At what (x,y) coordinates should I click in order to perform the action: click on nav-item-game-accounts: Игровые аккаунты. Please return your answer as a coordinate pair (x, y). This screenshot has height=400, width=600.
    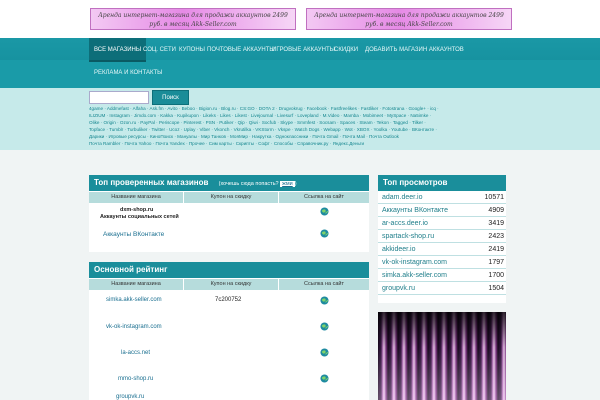
    Looking at the image, I should click on (303, 50).